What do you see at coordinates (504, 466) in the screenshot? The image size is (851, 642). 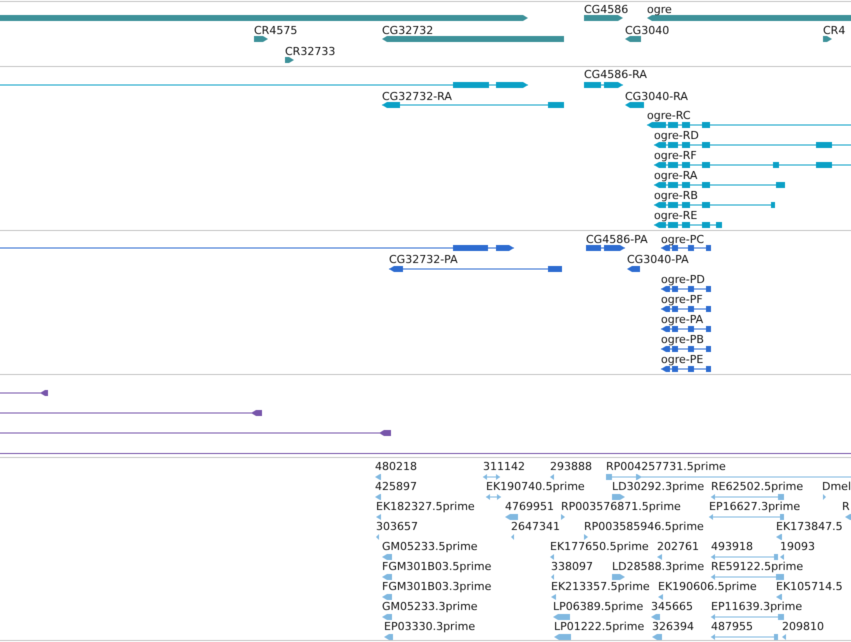 I see `feature-label: 311142` at bounding box center [504, 466].